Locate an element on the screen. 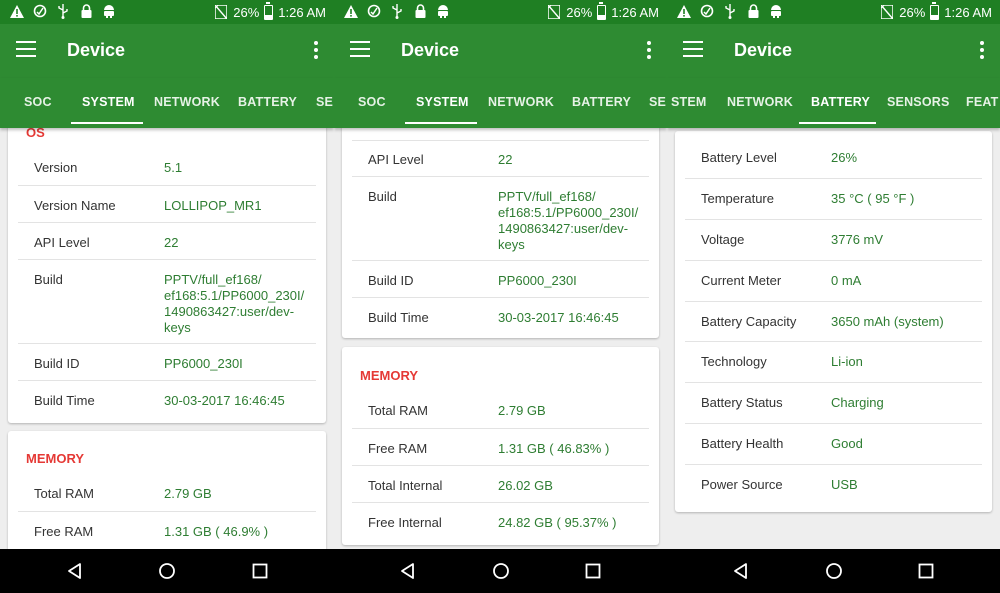 Image resolution: width=1000 pixels, height=593 pixels. row-value: 24.82 GB ( 95.37% ) is located at coordinates (557, 522).